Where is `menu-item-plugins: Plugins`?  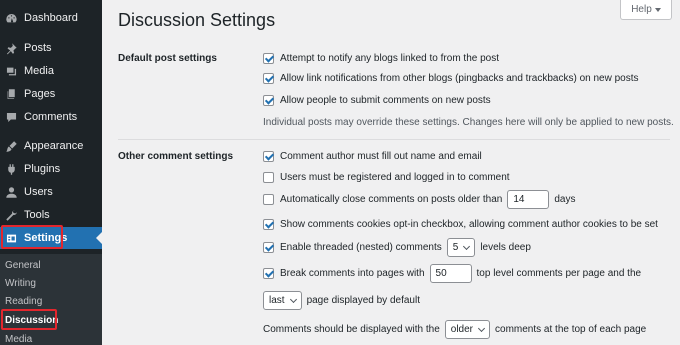
menu-item-plugins: Plugins is located at coordinates (51, 169).